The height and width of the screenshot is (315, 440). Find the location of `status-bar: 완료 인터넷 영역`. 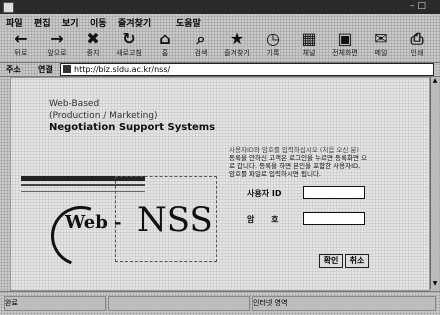

status-bar: 완료 인터넷 영역 is located at coordinates (220, 302).